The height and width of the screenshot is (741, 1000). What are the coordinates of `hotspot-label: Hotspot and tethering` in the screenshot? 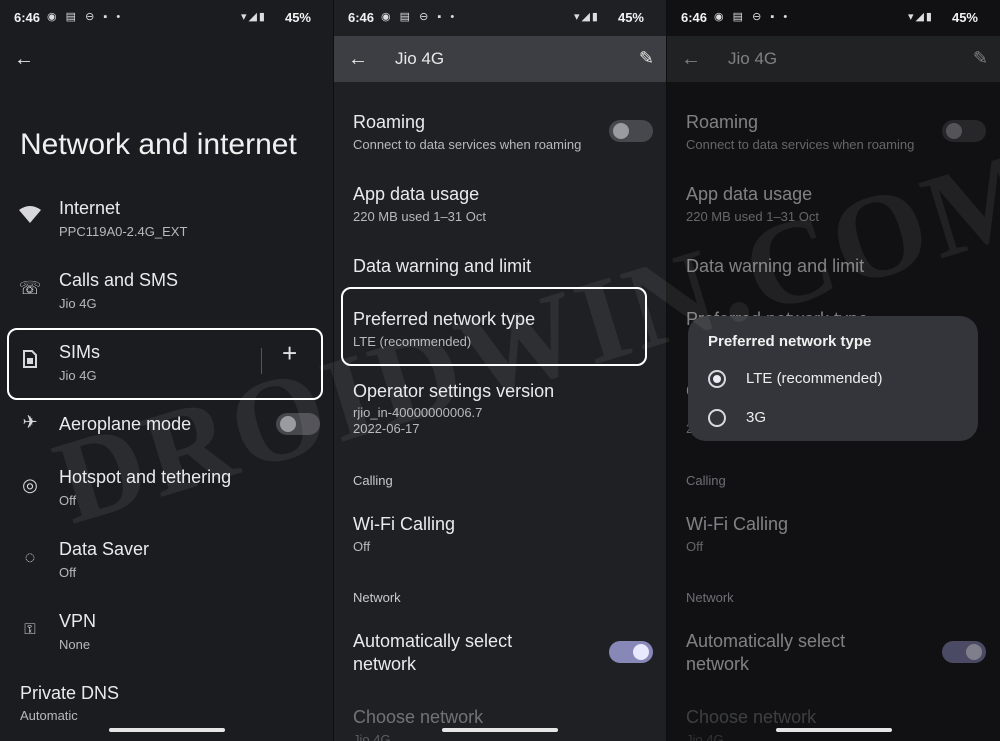 It's located at (145, 477).